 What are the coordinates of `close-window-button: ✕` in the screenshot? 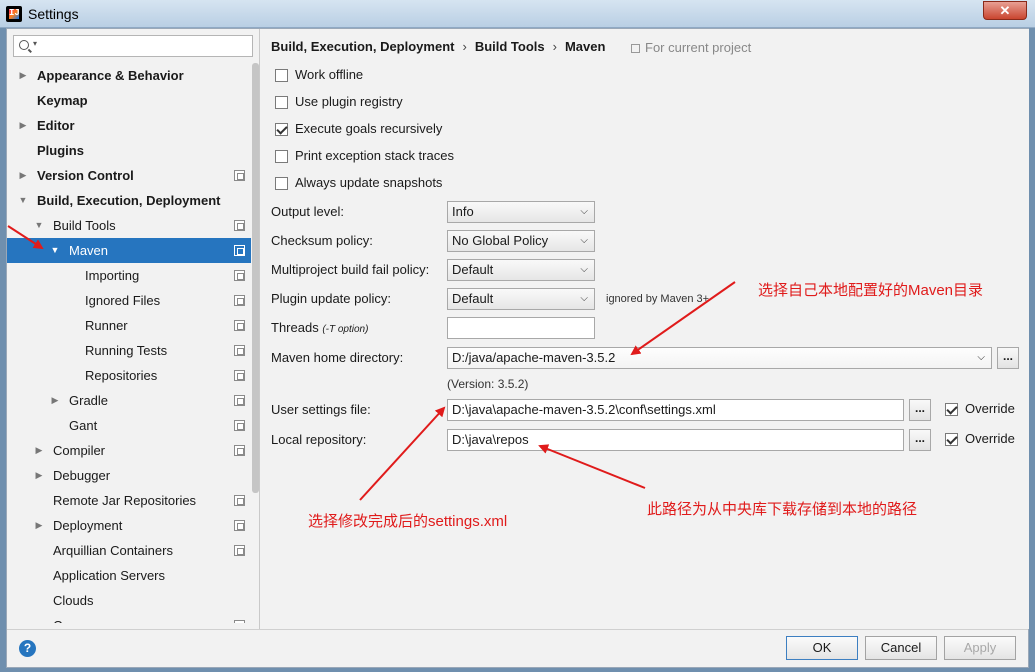 It's located at (1005, 10).